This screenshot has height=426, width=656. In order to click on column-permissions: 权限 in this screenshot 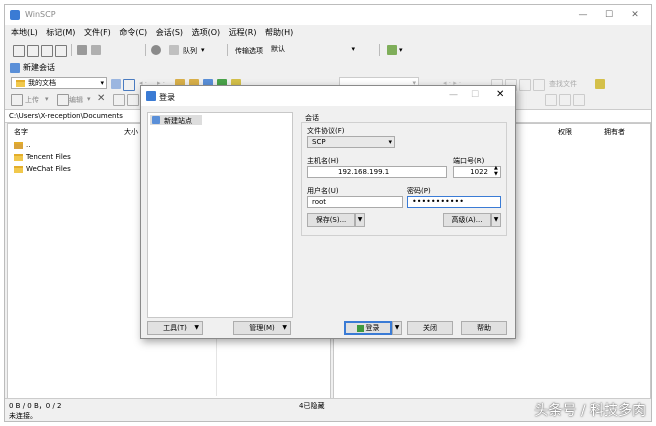, I will do `click(565, 132)`.